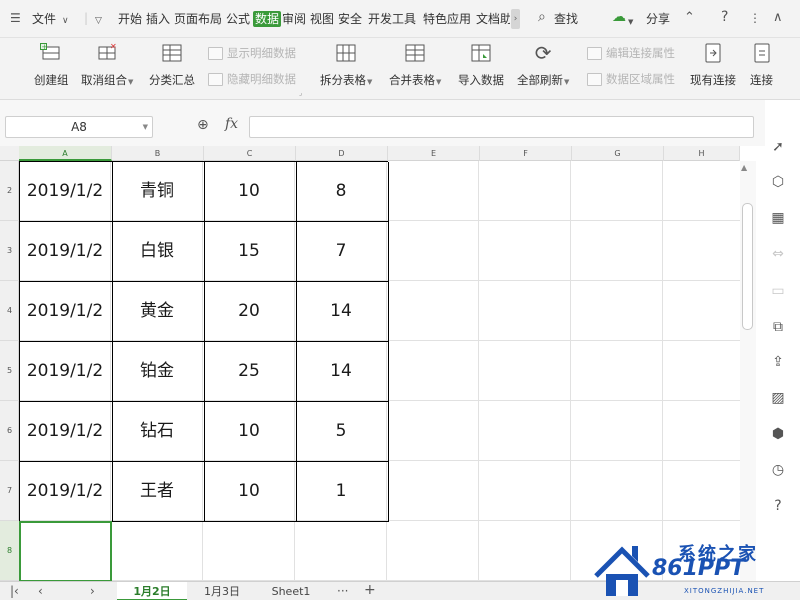  Describe the element at coordinates (157, 491) in the screenshot. I see `table-cell: 王者` at that location.